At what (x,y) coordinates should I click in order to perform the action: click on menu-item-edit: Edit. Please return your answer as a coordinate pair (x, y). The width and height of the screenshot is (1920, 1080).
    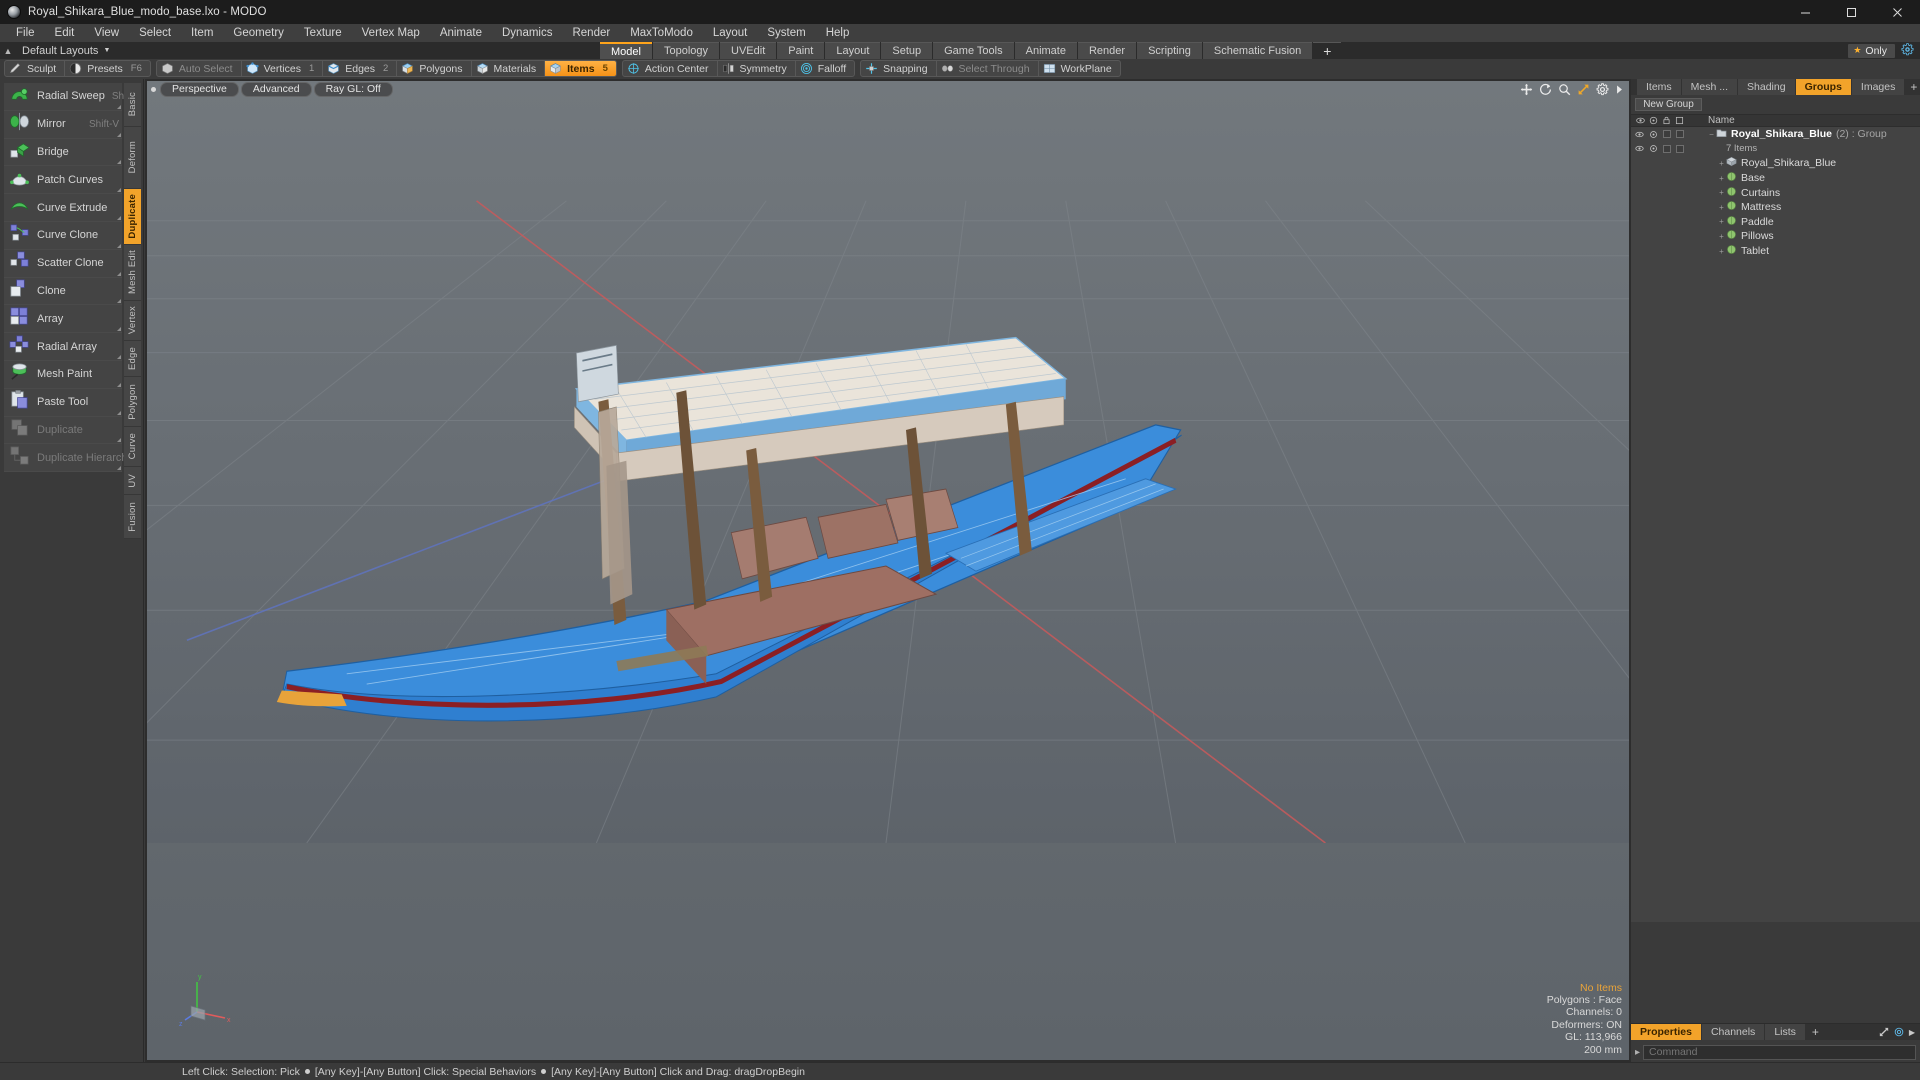
    Looking at the image, I should click on (65, 33).